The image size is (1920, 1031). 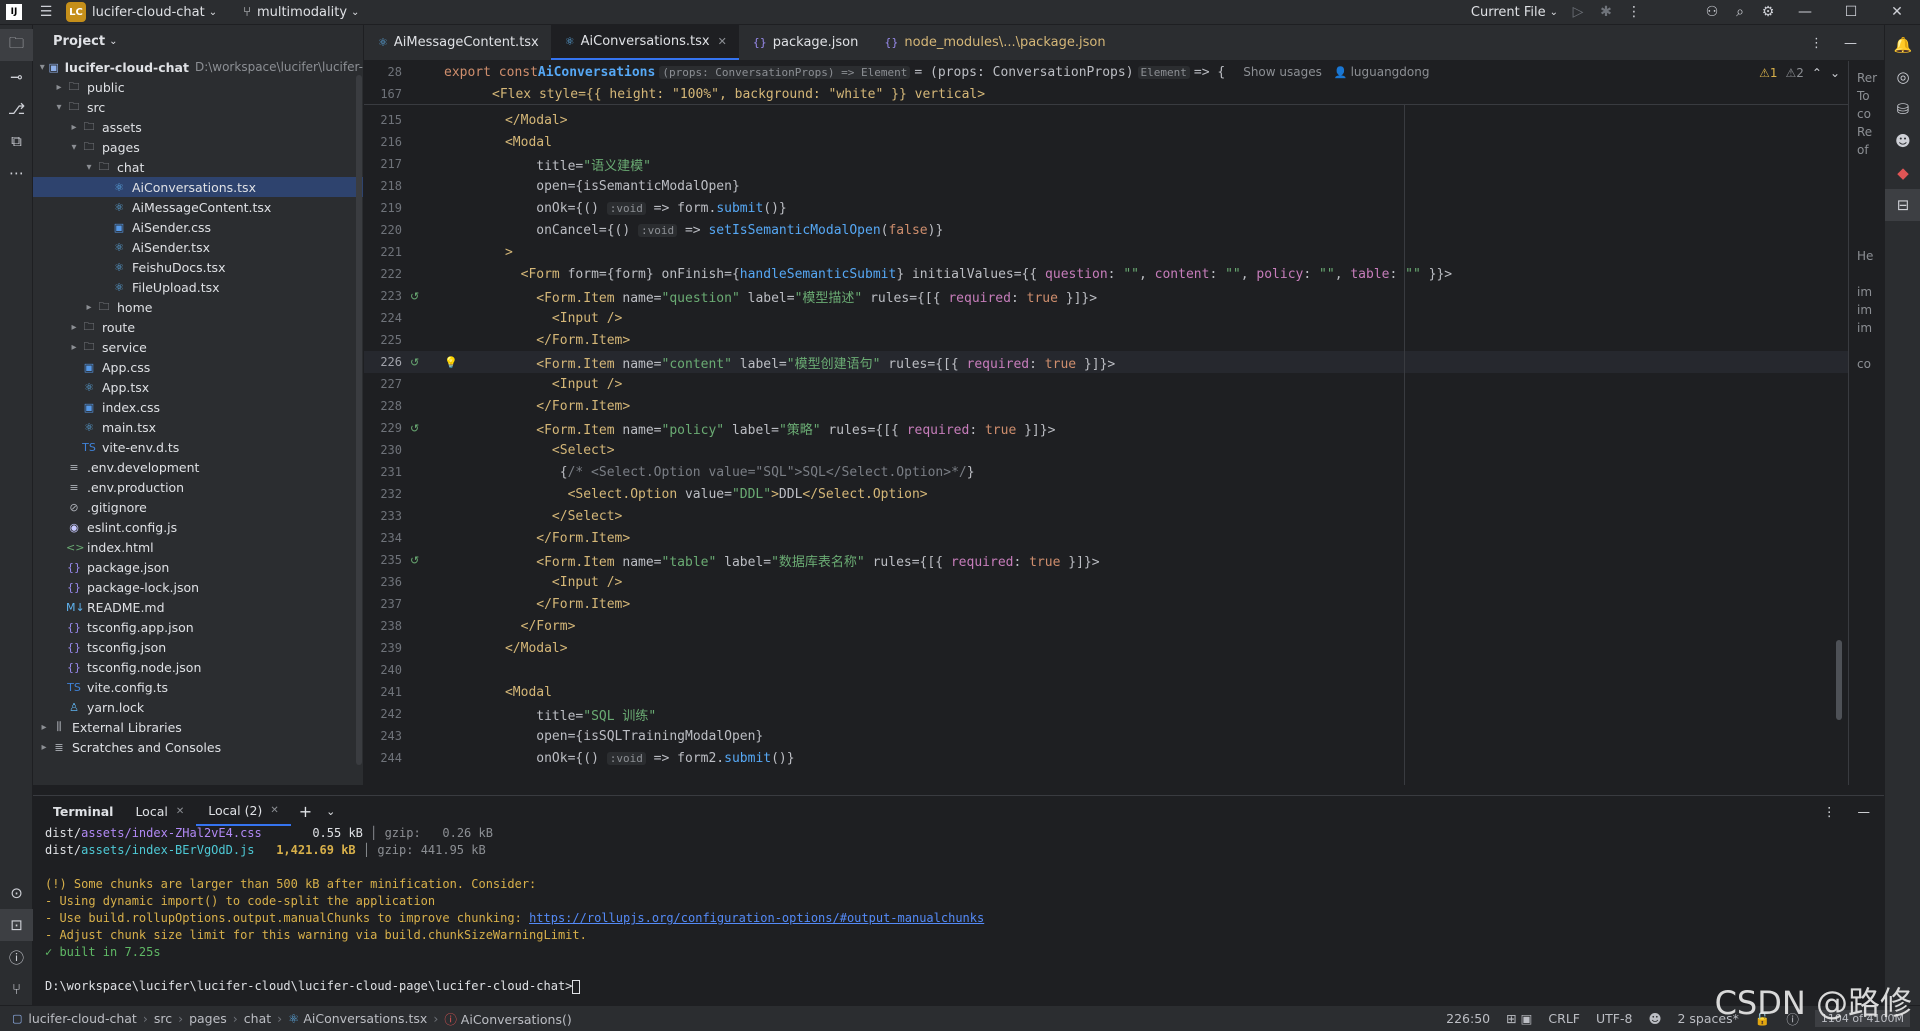 I want to click on tree-item: {} package-lock.json, so click(x=198, y=587).